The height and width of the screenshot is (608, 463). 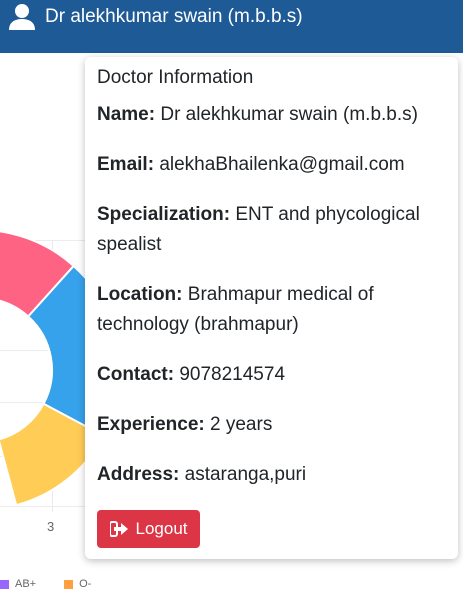 I want to click on contact-row: Contact: 9078214574, so click(x=272, y=375).